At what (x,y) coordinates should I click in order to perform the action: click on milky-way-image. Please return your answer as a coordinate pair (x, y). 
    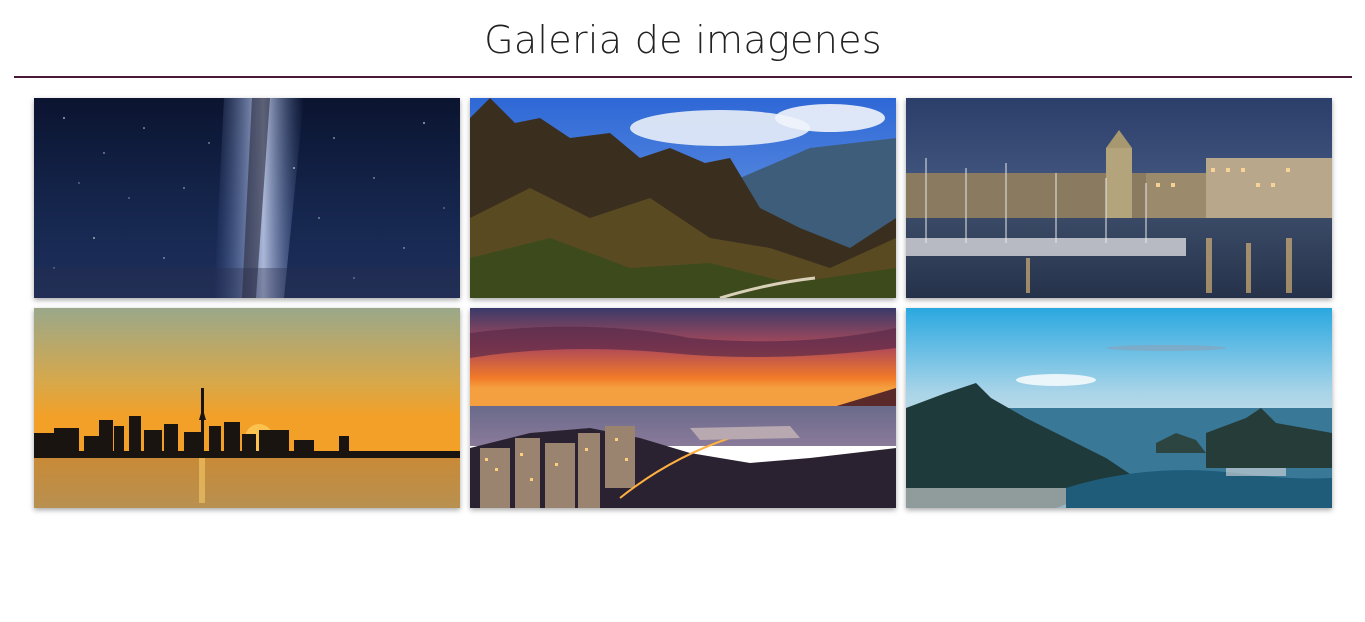
    Looking at the image, I should click on (247, 198).